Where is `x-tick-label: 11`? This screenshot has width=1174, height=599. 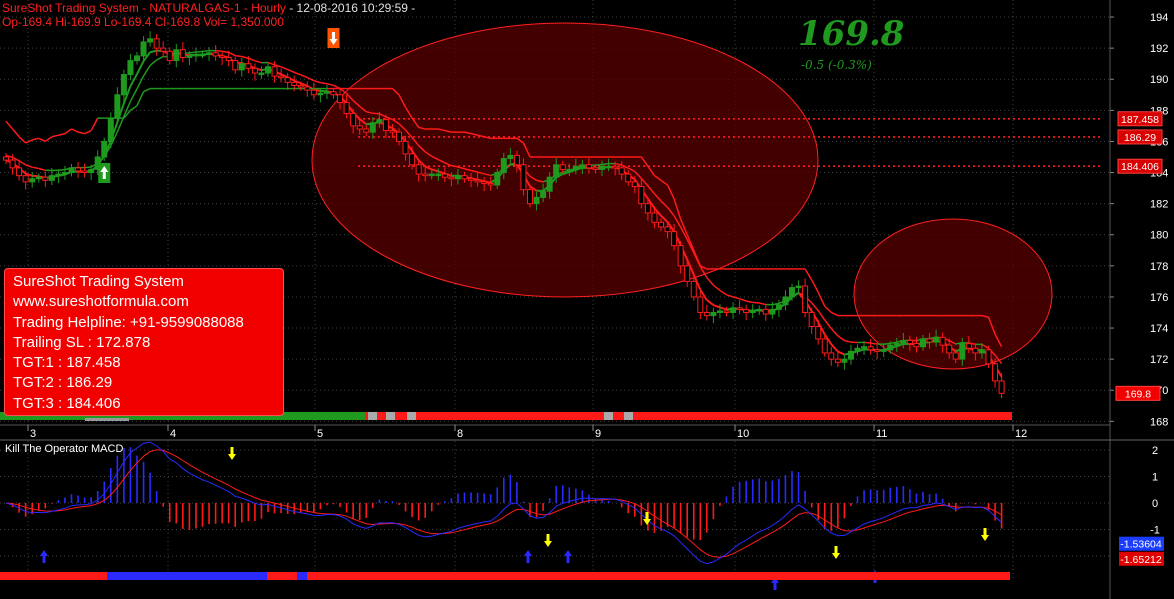 x-tick-label: 11 is located at coordinates (881, 434).